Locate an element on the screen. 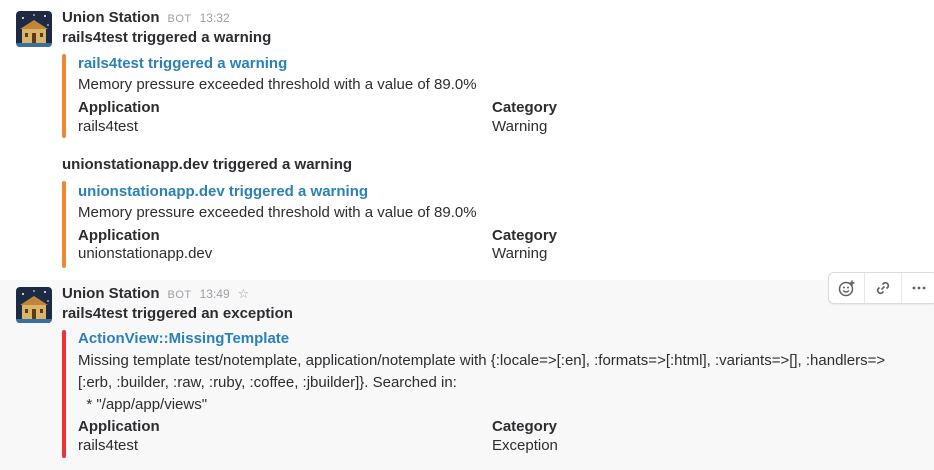 Image resolution: width=934 pixels, height=470 pixels. attachment-title-link: rails4test triggered a warning is located at coordinates (182, 63).